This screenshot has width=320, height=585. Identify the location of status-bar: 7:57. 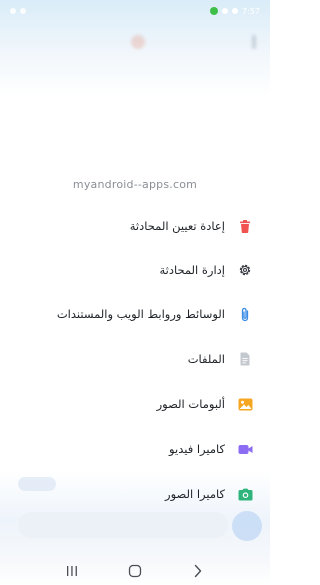
(135, 11).